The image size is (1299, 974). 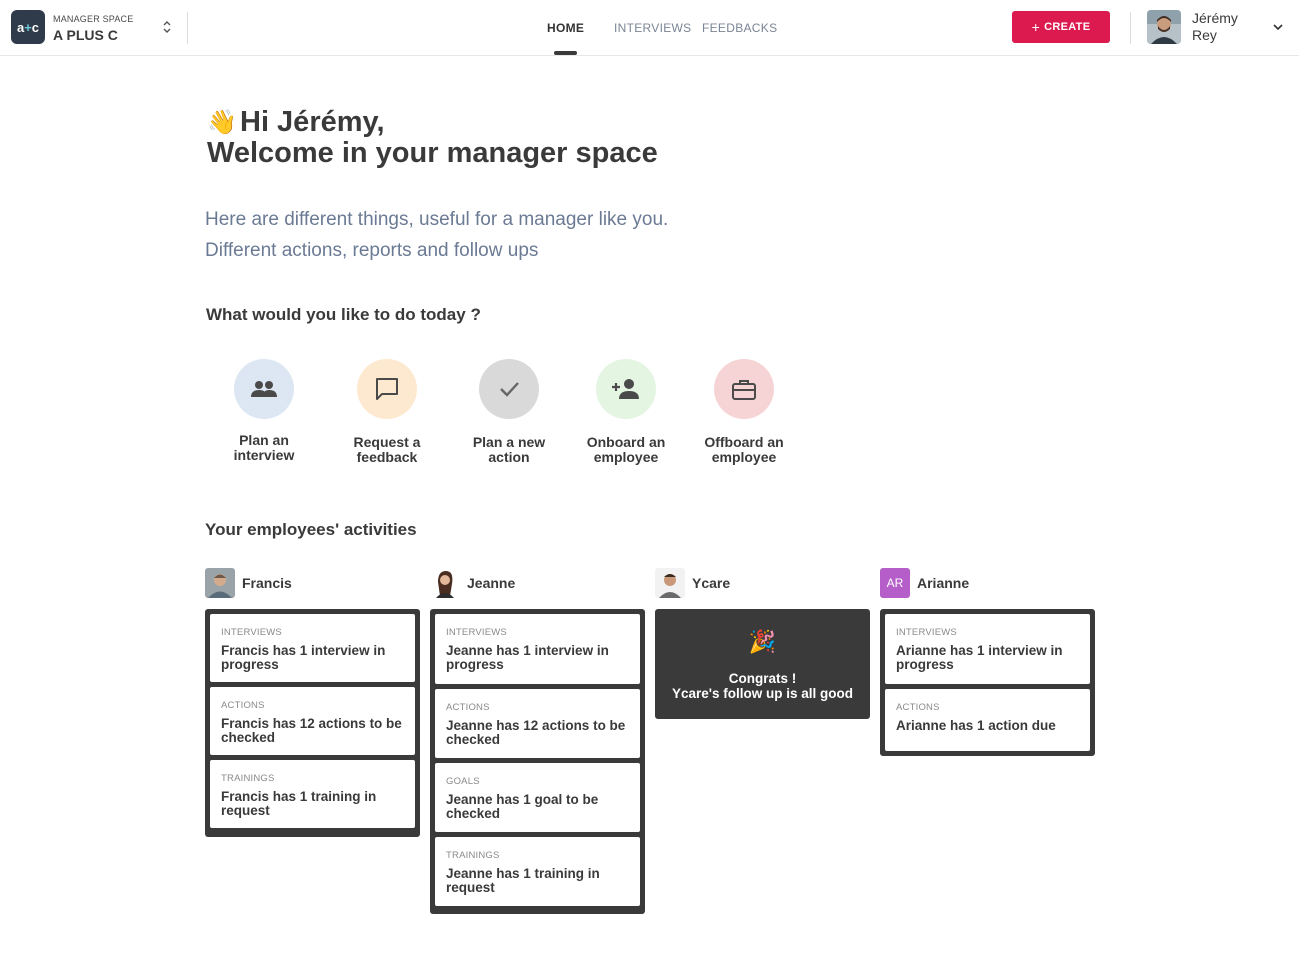 What do you see at coordinates (1067, 27) in the screenshot?
I see `create-button-label: CREATE` at bounding box center [1067, 27].